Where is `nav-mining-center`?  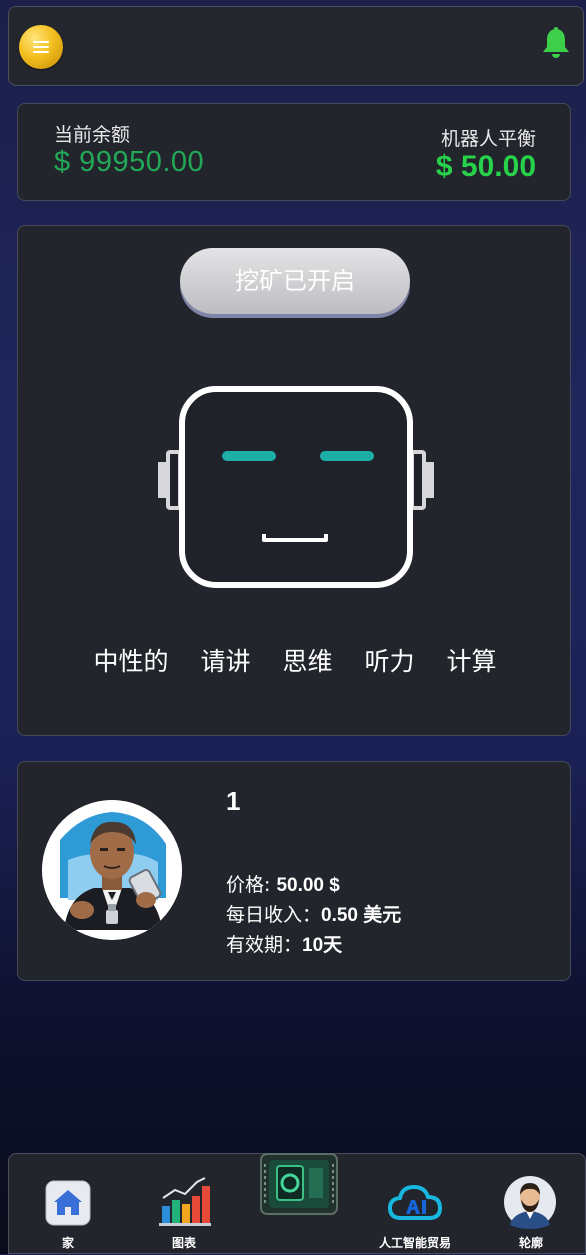 nav-mining-center is located at coordinates (298, 1203).